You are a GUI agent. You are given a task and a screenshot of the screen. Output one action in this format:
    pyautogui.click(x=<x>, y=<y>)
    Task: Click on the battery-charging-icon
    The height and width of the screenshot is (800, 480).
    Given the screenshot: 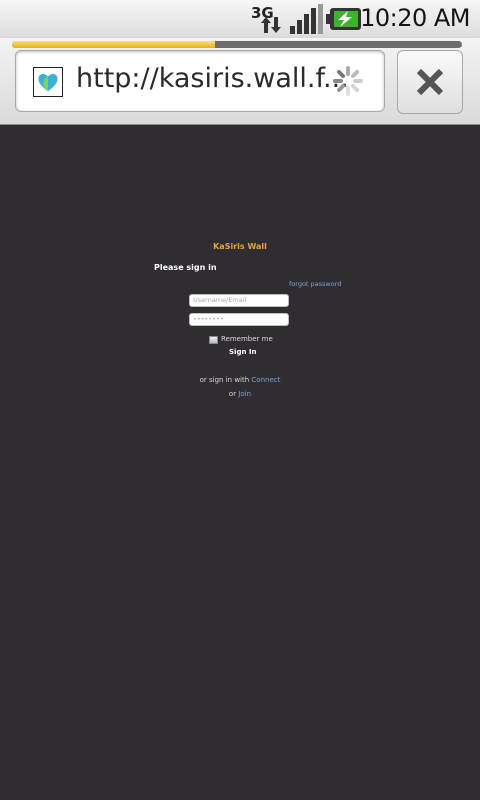 What is the action you would take?
    pyautogui.click(x=343, y=19)
    